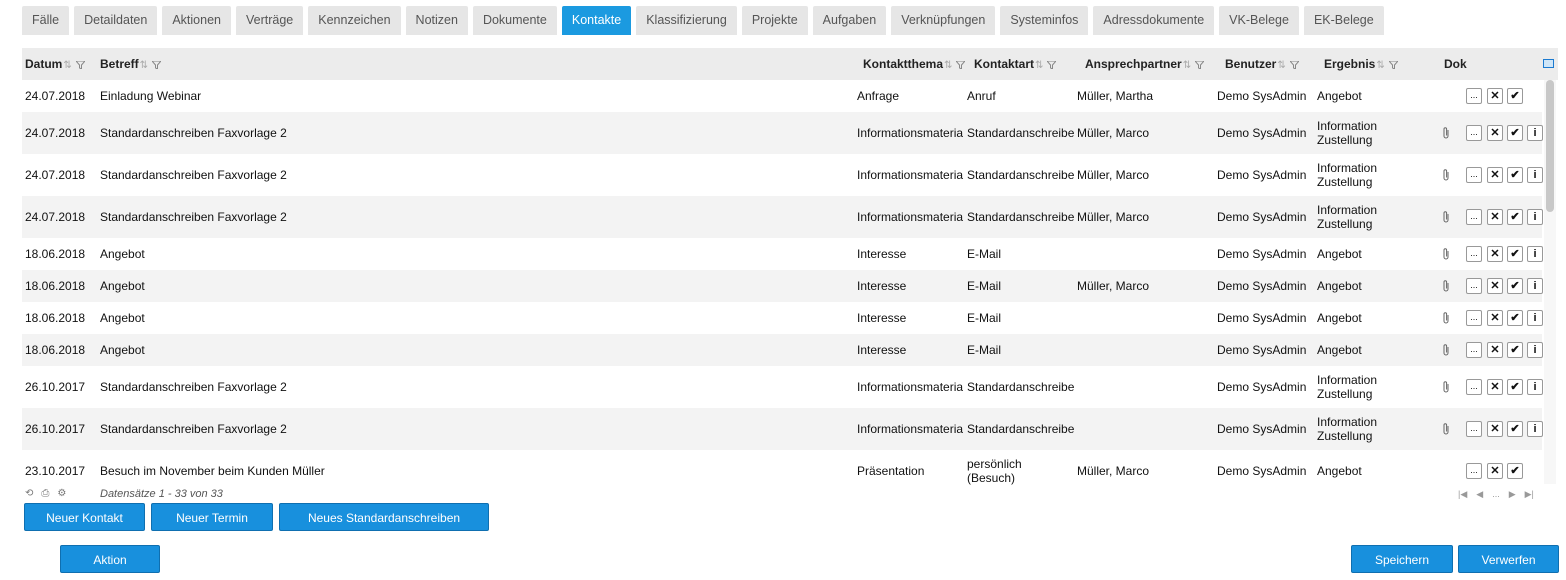  Describe the element at coordinates (1548, 63) in the screenshot. I see `export-icon` at that location.